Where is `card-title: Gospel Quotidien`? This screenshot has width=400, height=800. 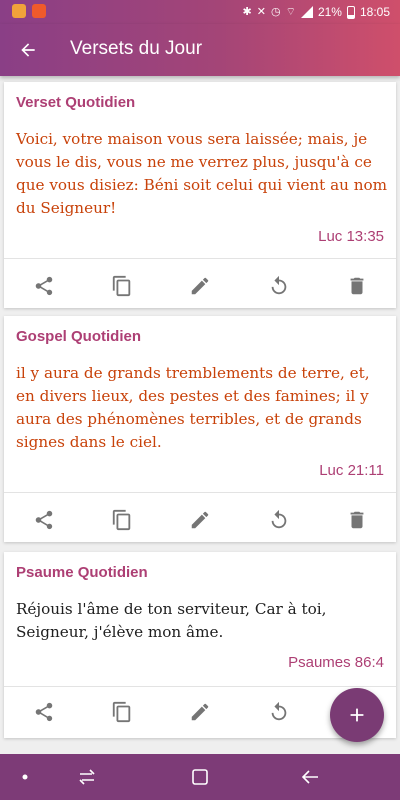
card-title: Gospel Quotidien is located at coordinates (79, 336).